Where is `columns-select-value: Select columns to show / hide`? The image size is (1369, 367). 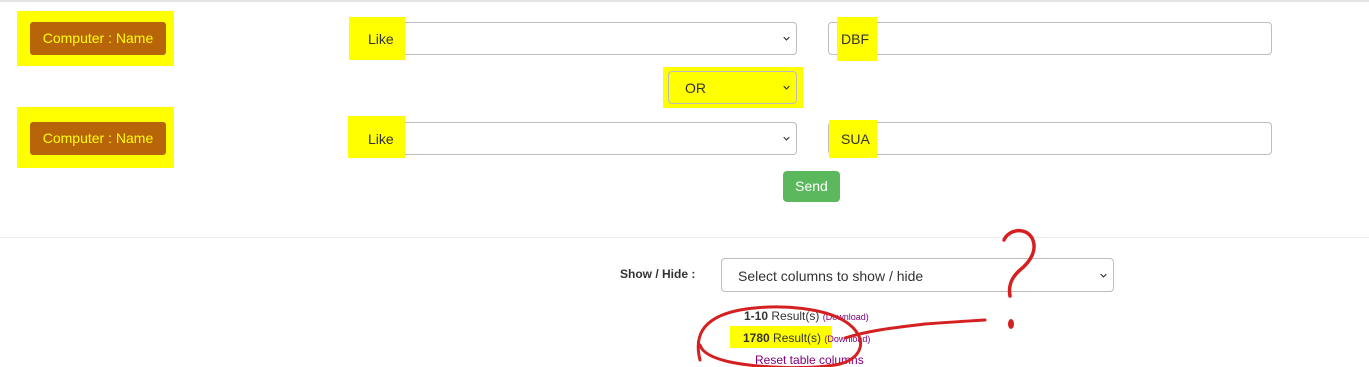
columns-select-value: Select columns to show / hide is located at coordinates (831, 276).